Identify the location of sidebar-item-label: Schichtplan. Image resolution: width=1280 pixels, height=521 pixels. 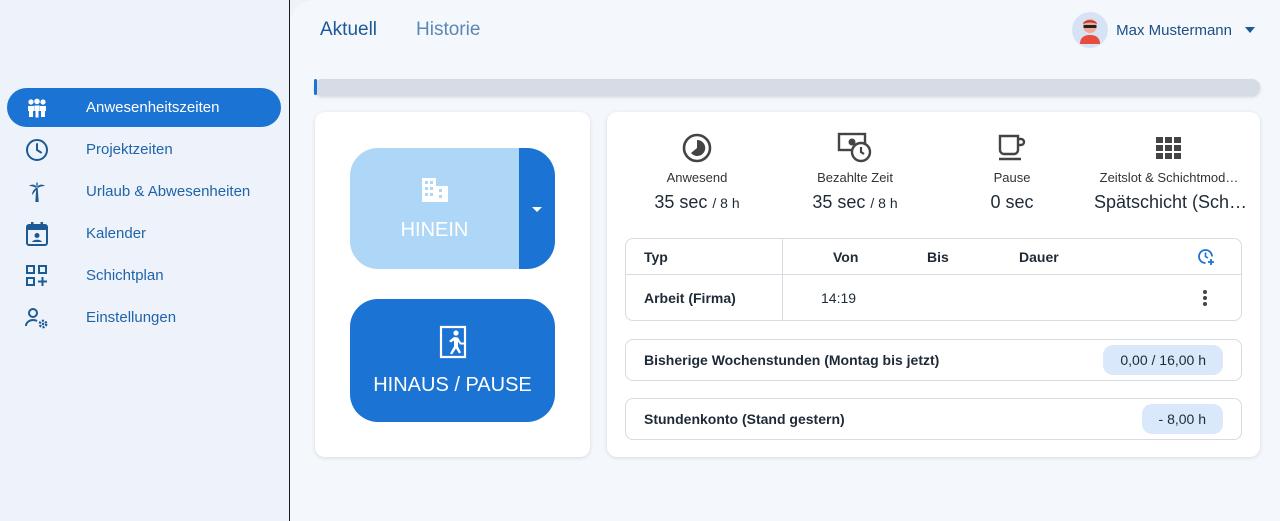
(125, 275).